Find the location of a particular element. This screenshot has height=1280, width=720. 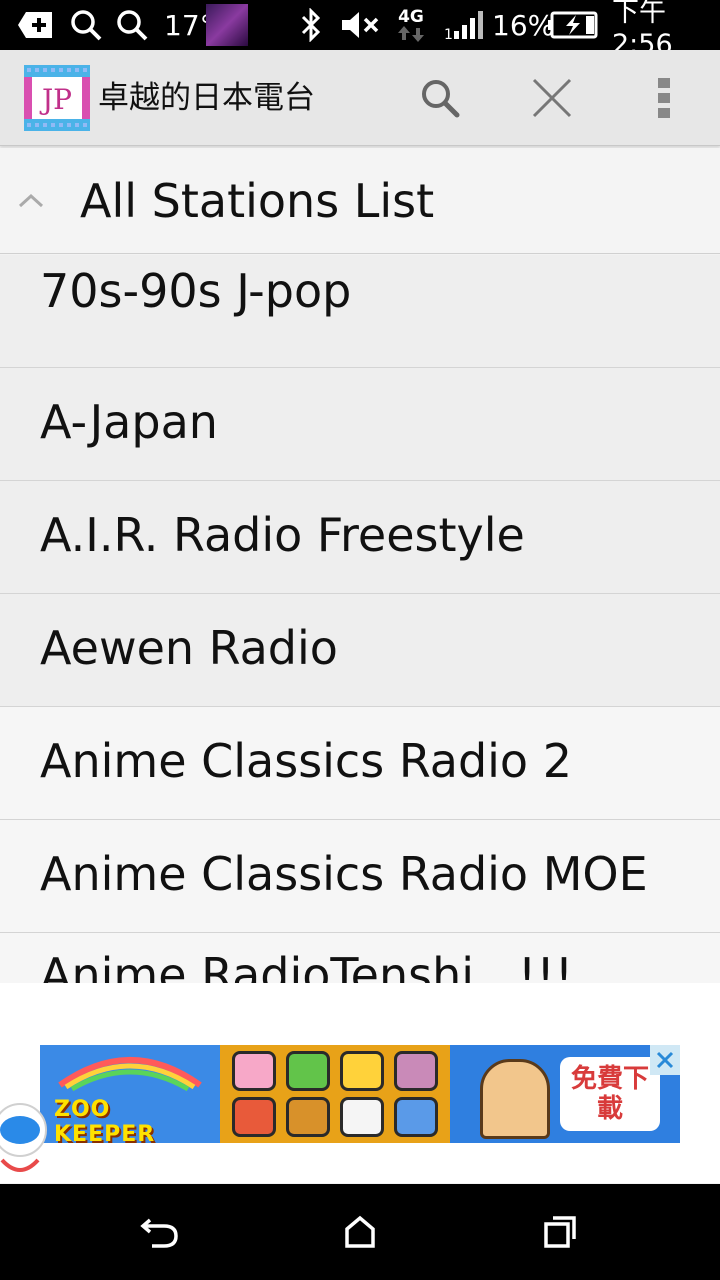

station-name: A.I.R. Radio Freestyle is located at coordinates (282, 535).